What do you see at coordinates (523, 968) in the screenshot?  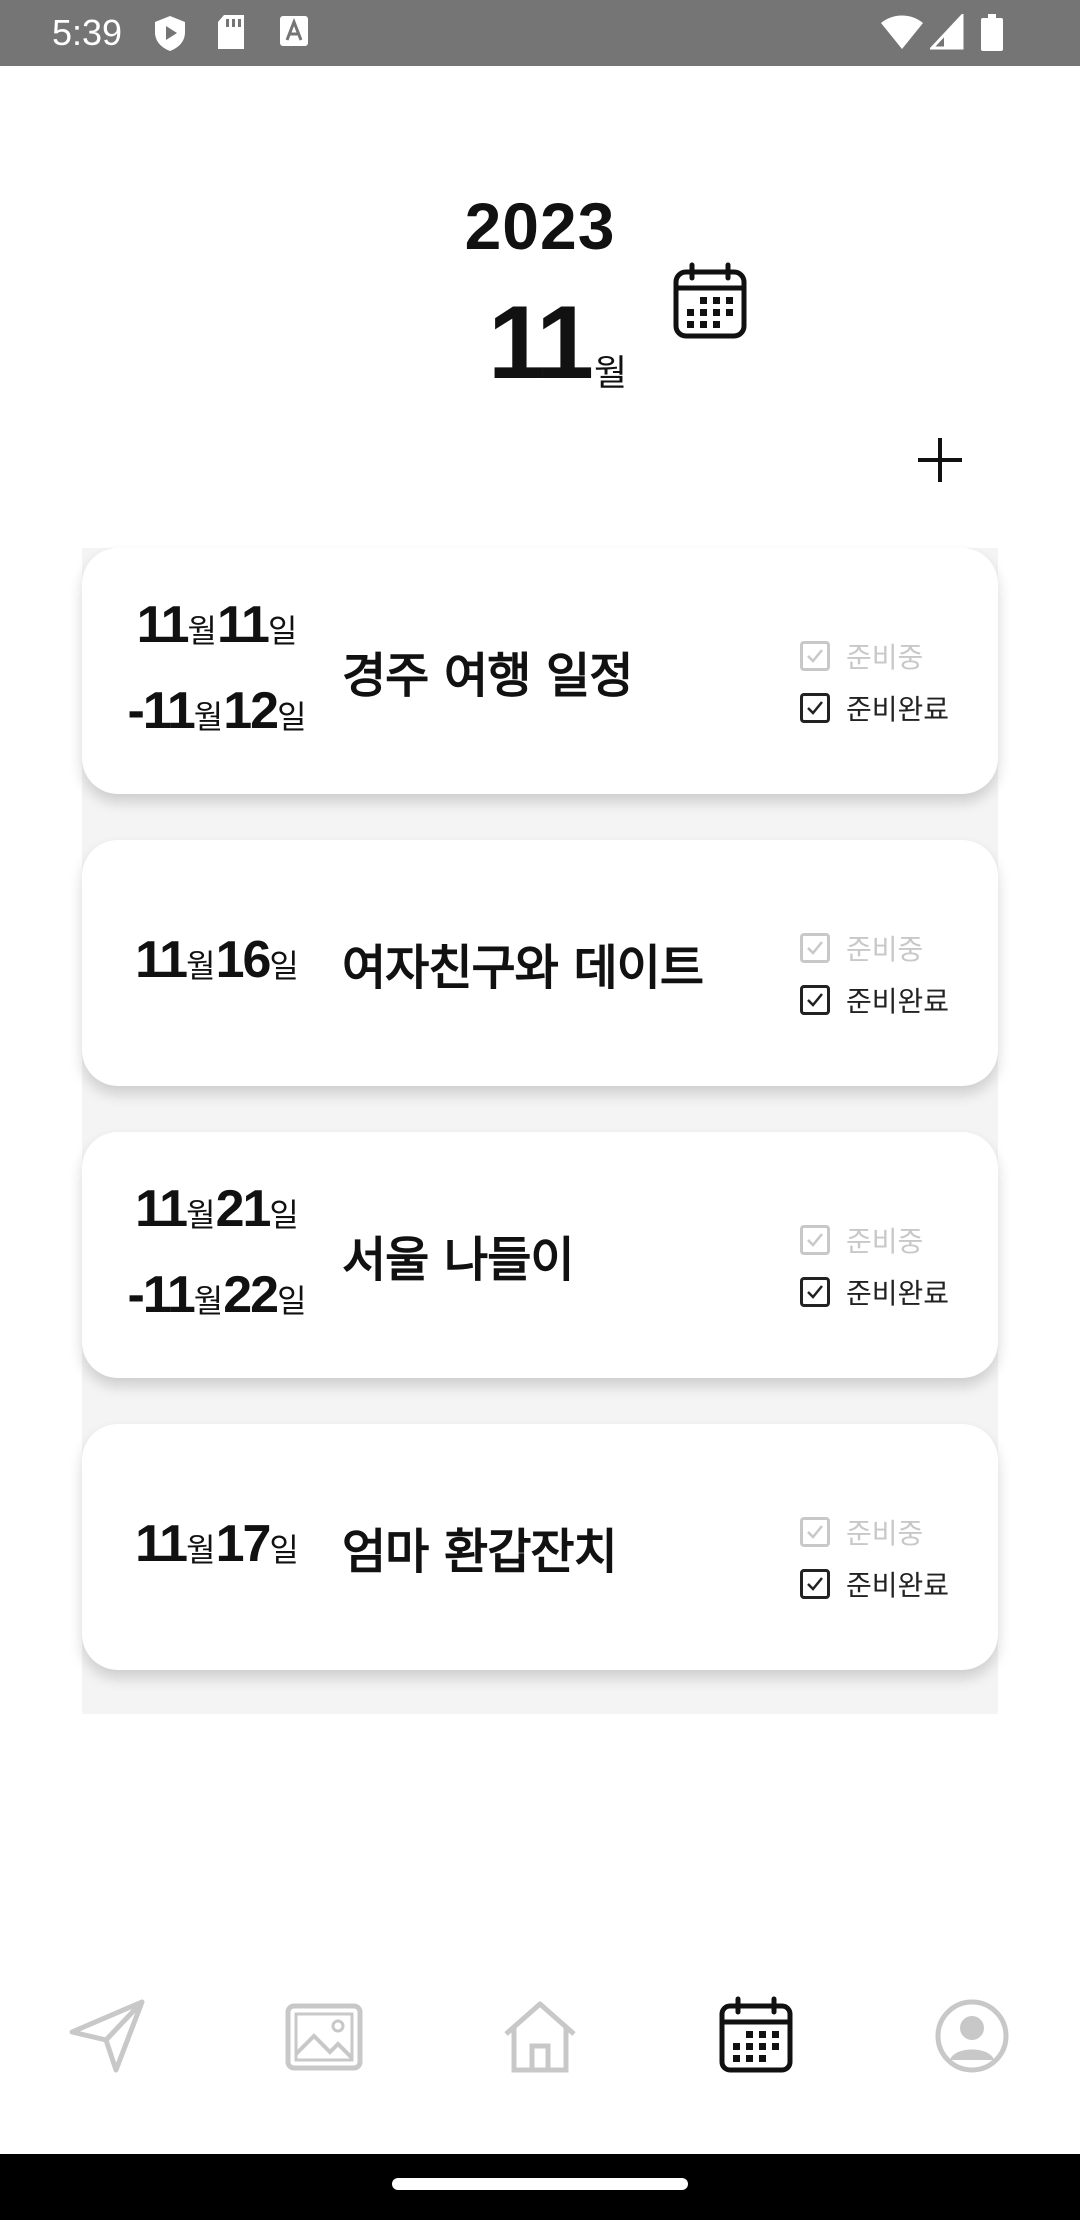 I see `schedule-title: 여자친구와 데이트` at bounding box center [523, 968].